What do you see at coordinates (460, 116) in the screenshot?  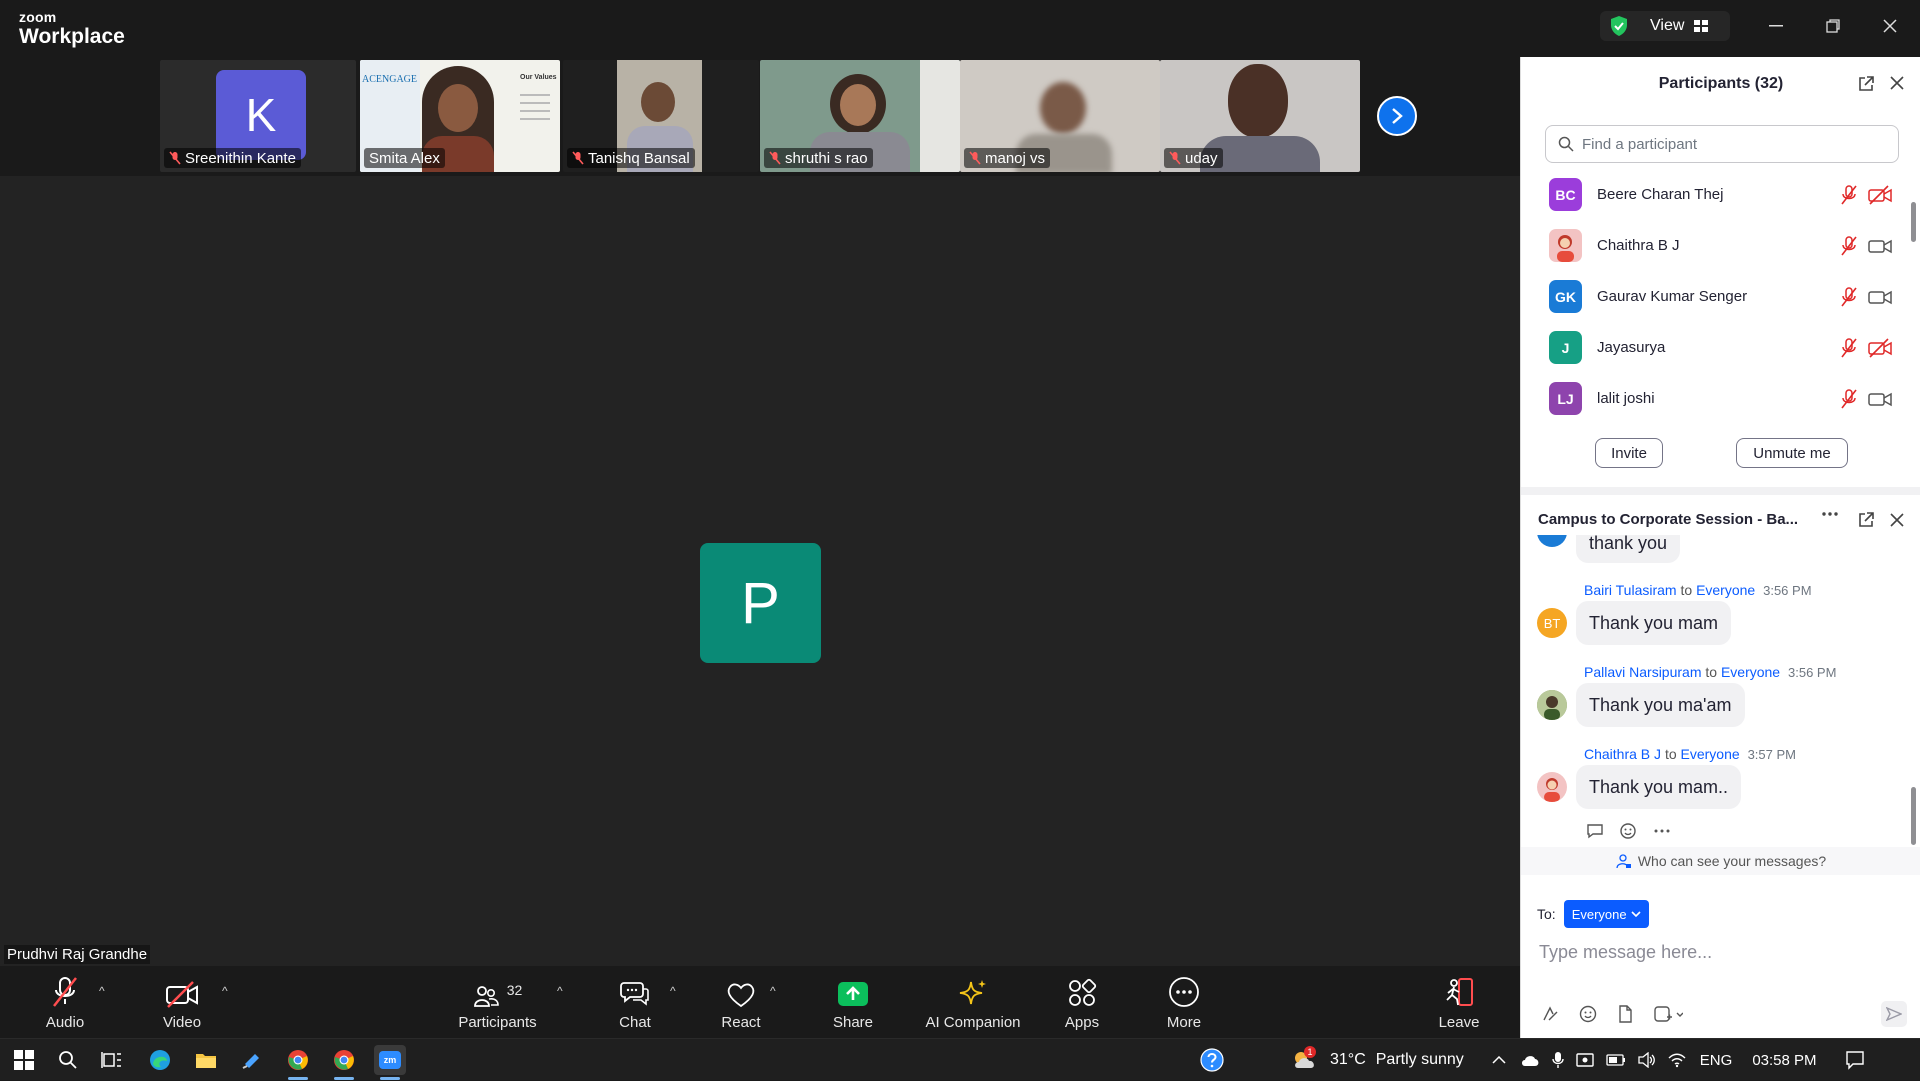 I see `video-tile: ACENGAGE Our Values Smita Alex` at bounding box center [460, 116].